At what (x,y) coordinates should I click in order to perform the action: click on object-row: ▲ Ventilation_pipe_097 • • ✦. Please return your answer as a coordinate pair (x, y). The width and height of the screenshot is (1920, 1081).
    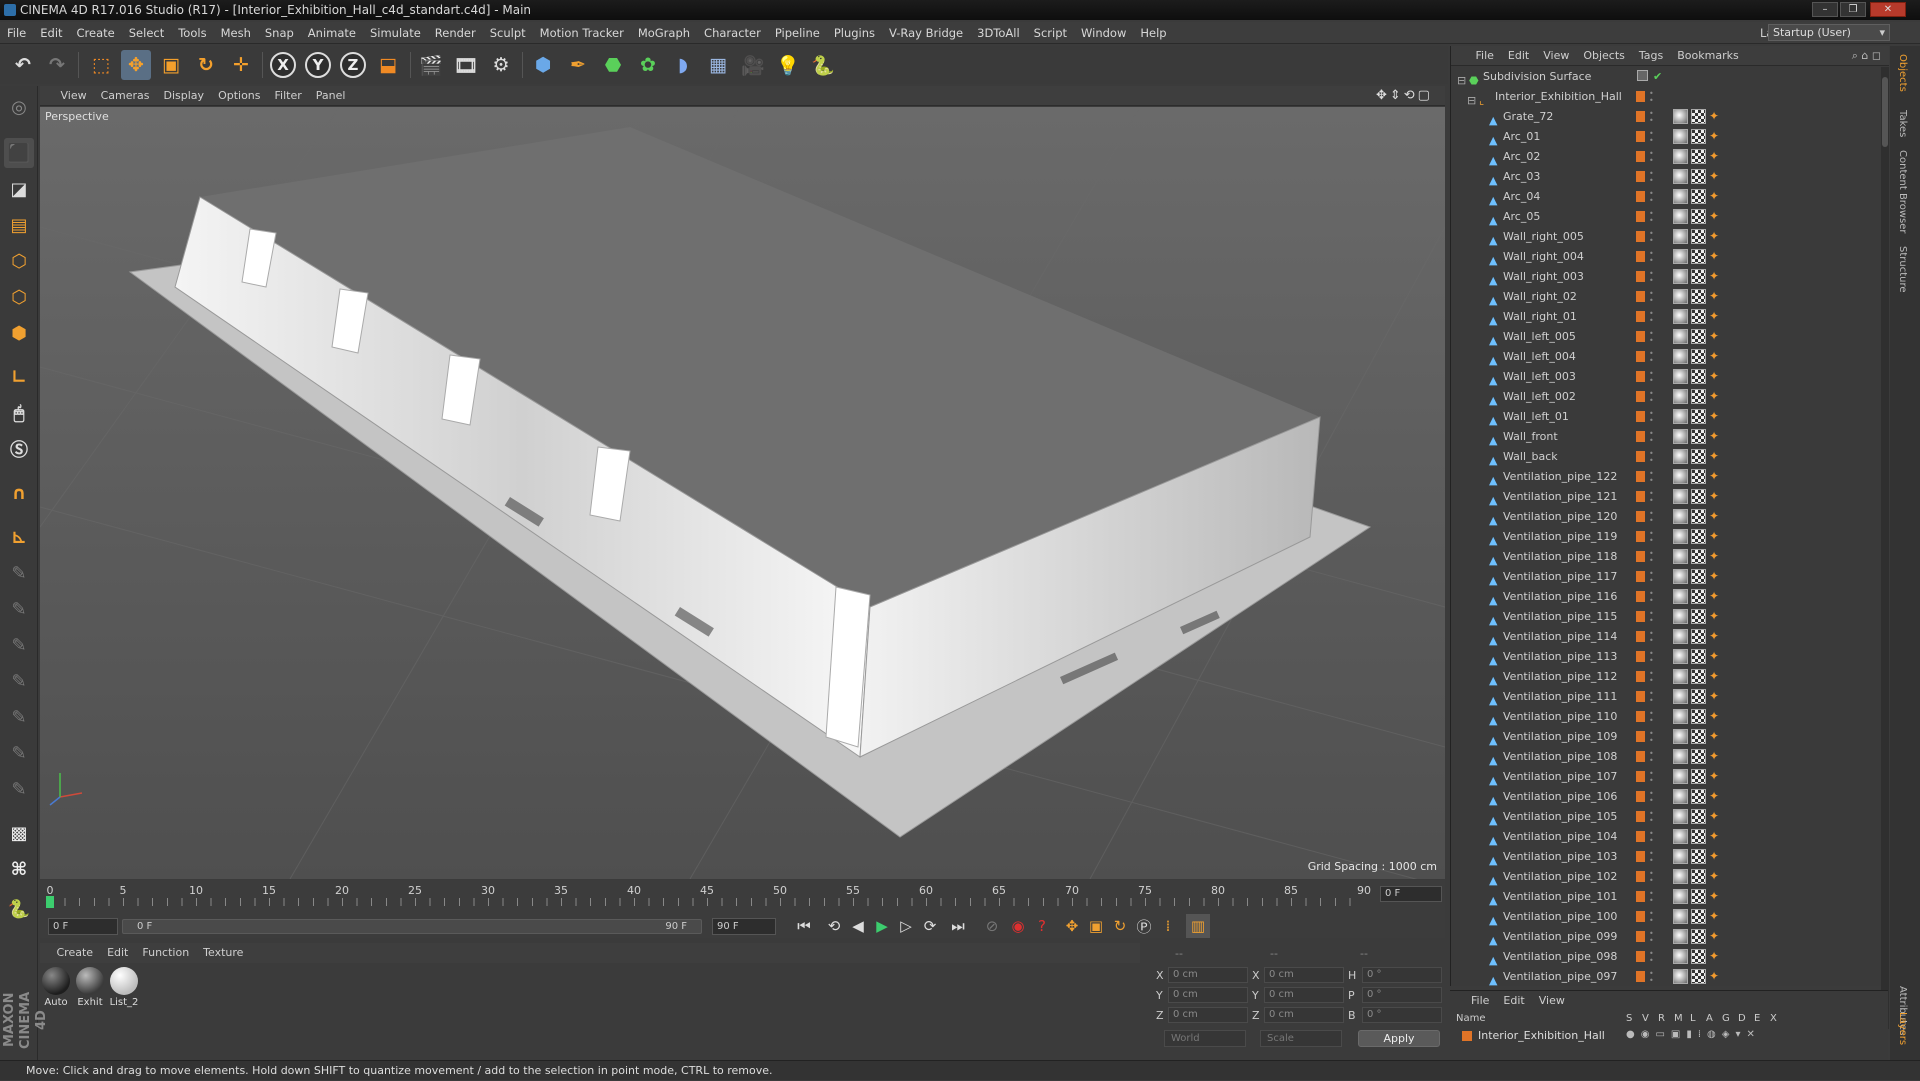
    Looking at the image, I should click on (1665, 977).